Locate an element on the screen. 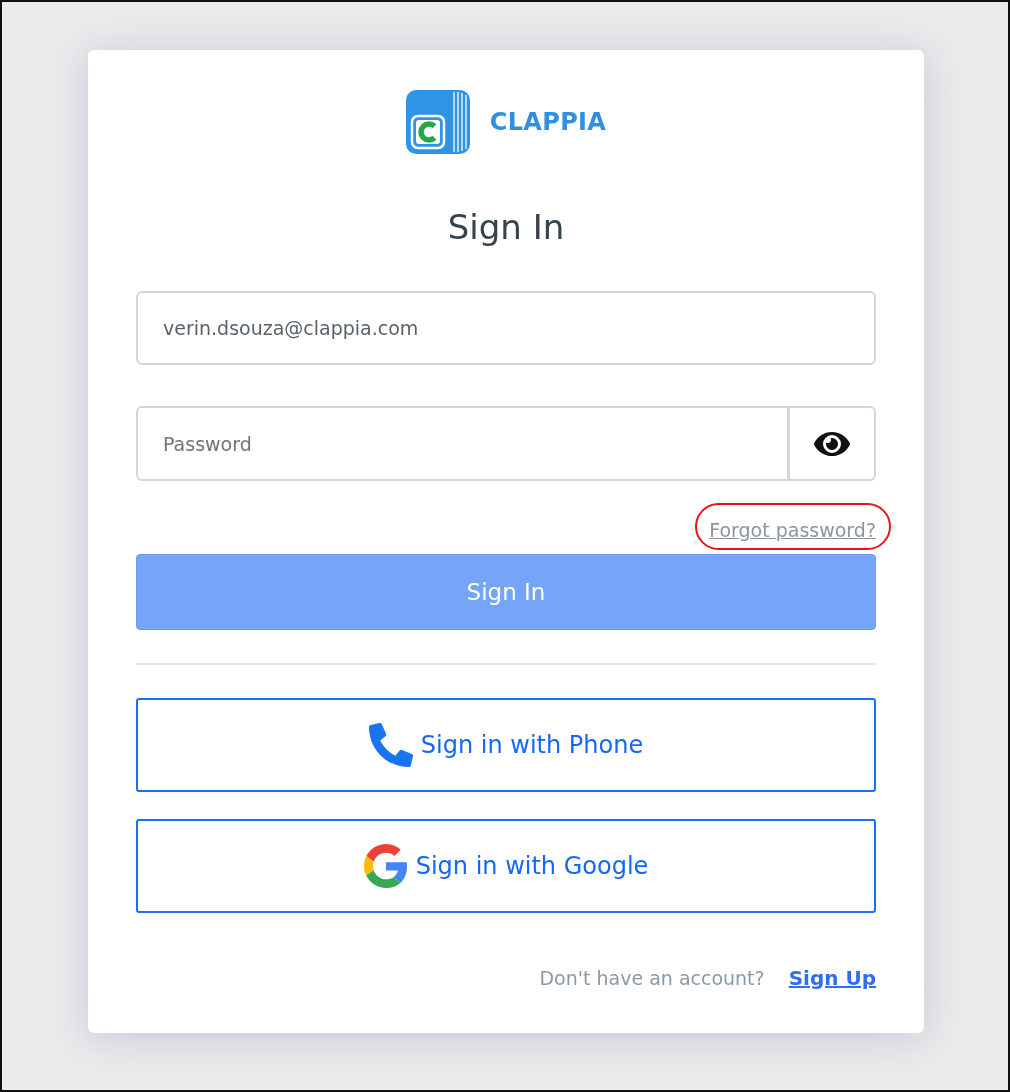  eye-icon is located at coordinates (832, 443).